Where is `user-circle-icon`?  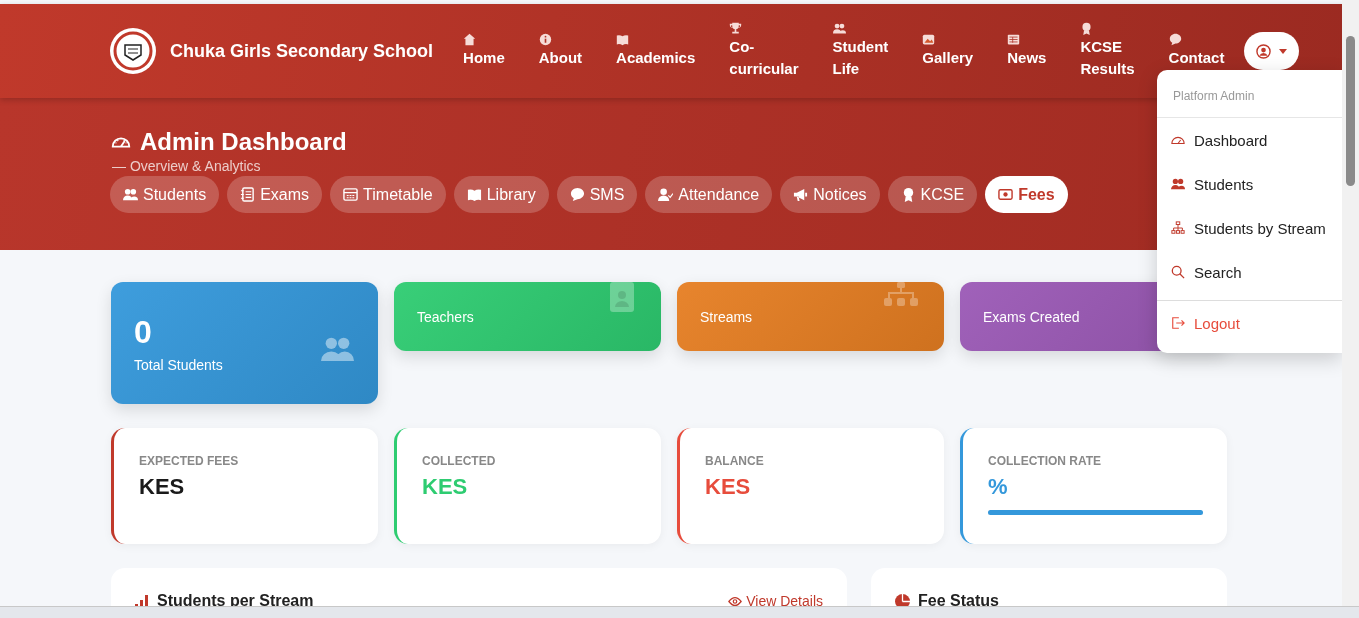 user-circle-icon is located at coordinates (1264, 51).